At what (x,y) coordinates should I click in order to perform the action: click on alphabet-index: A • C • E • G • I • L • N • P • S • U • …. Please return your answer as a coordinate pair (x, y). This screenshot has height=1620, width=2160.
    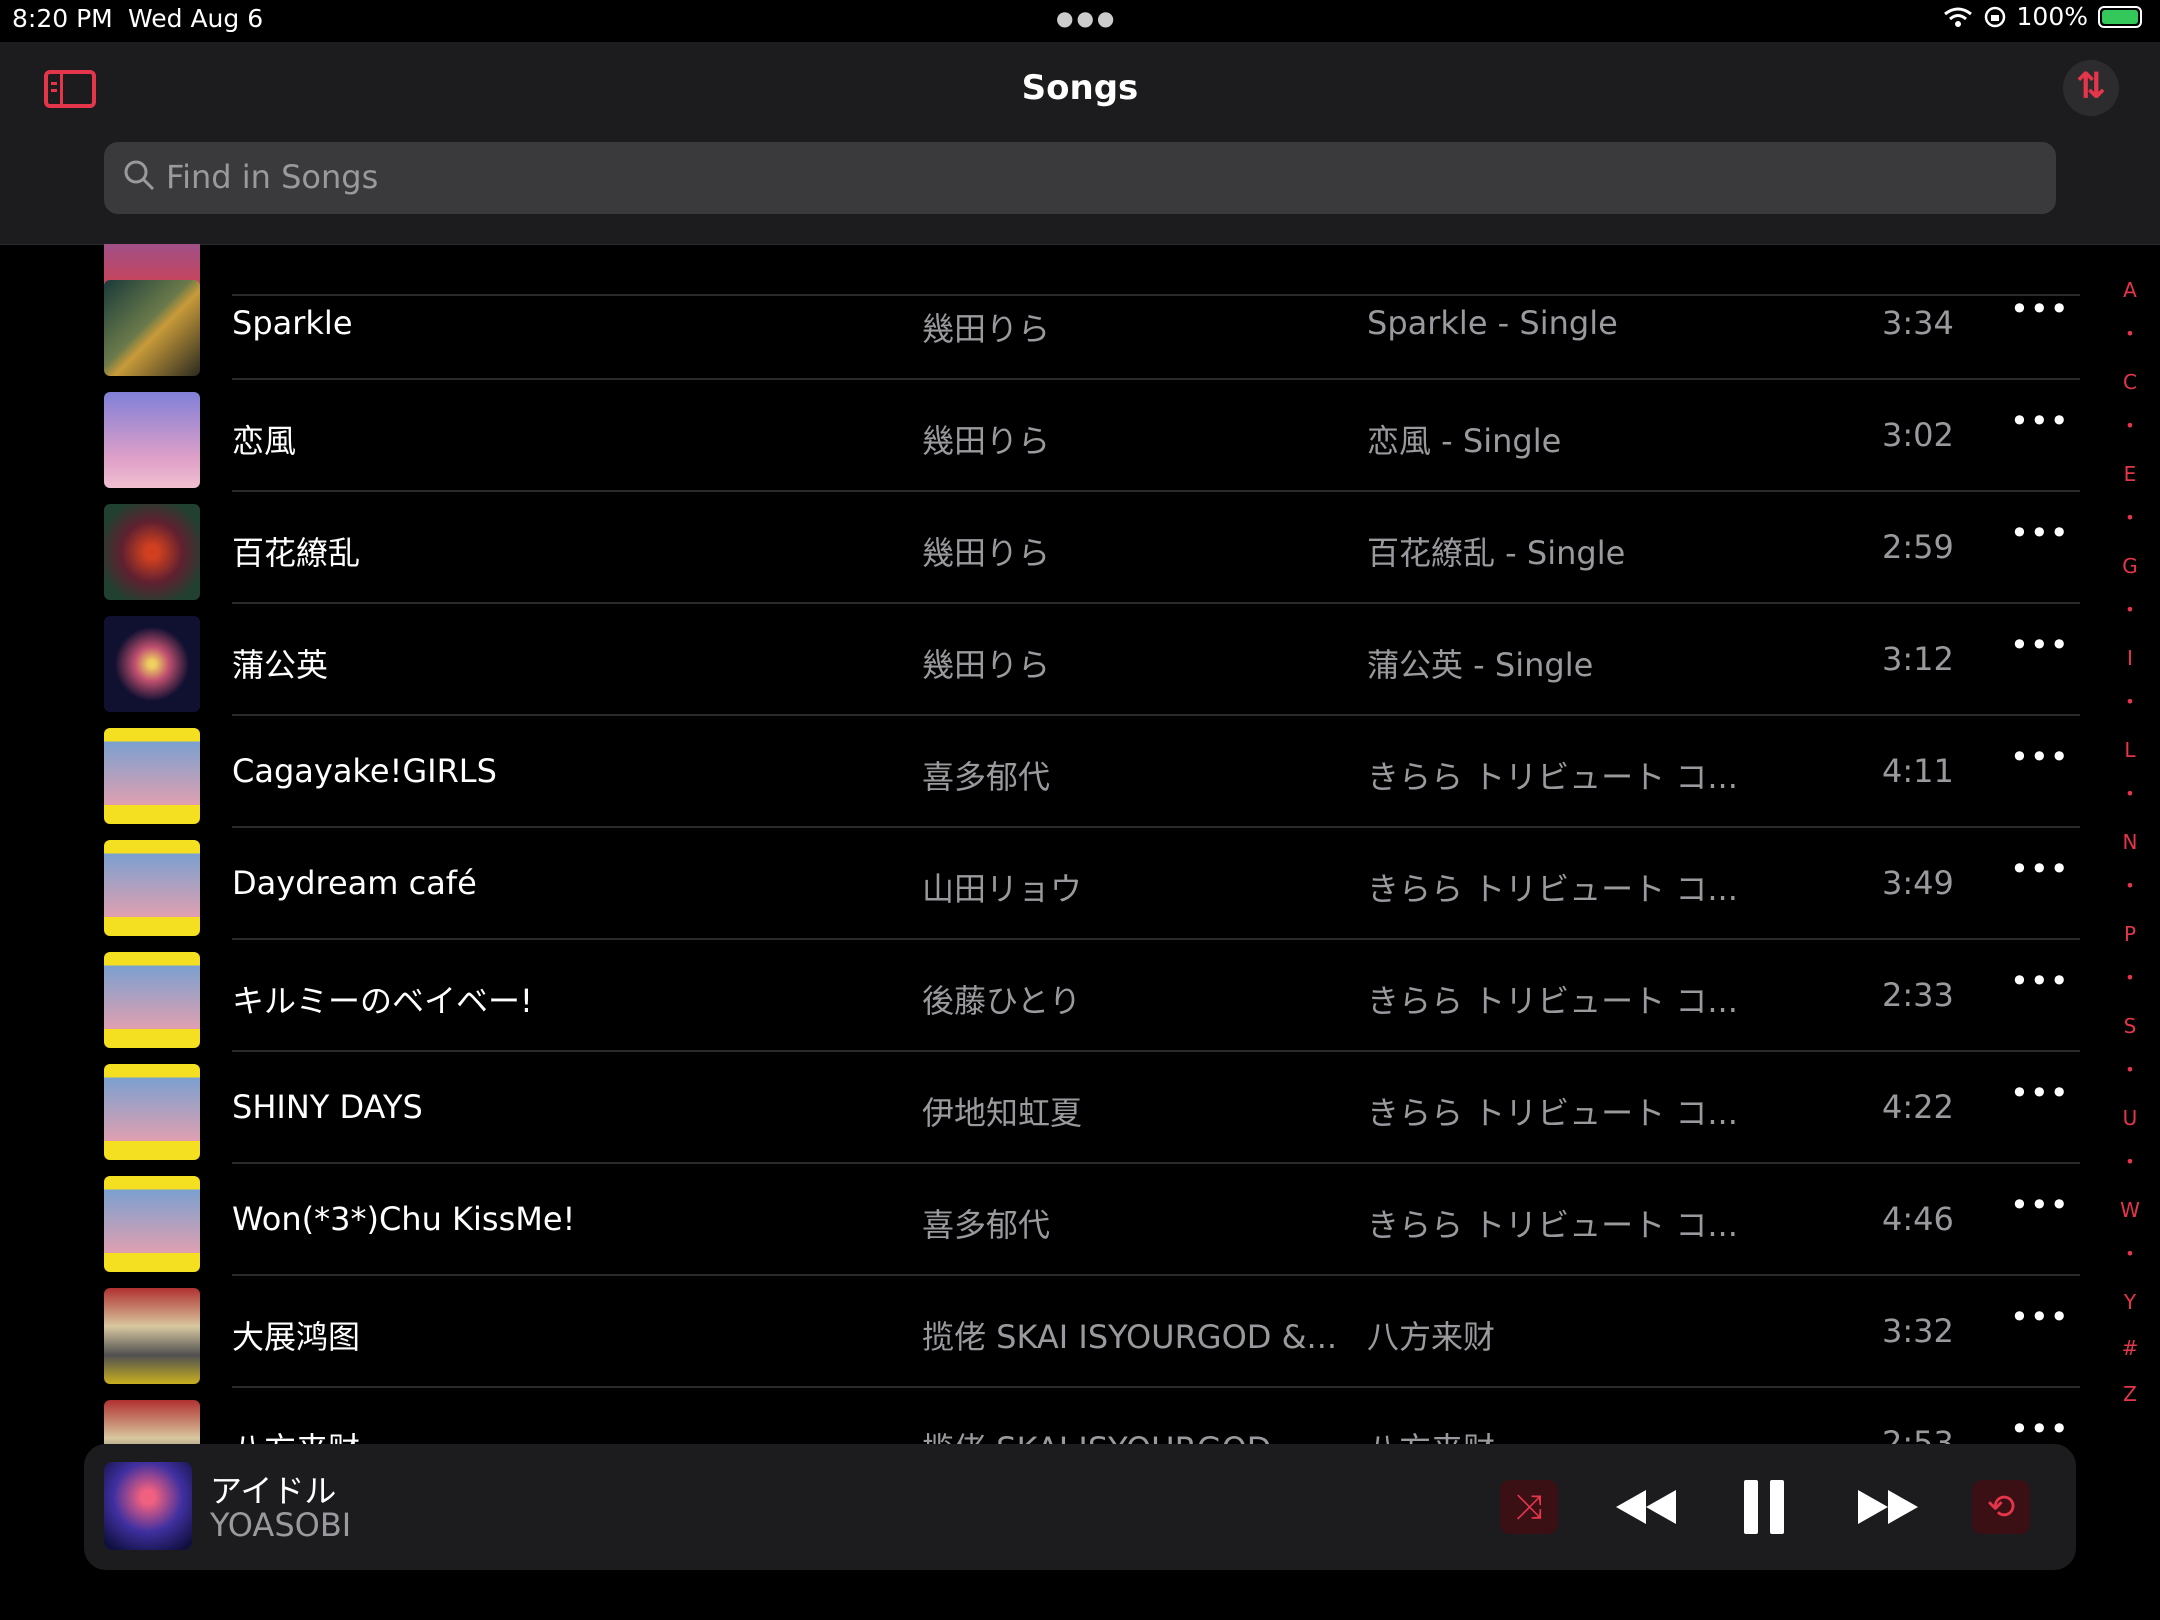
    Looking at the image, I should click on (2130, 853).